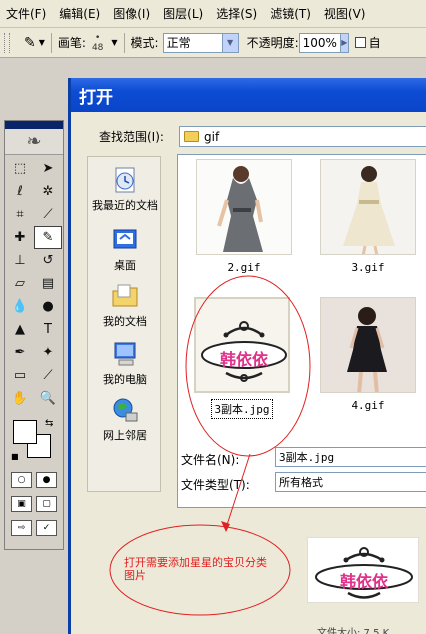 This screenshot has height=634, width=426. I want to click on file-item-selected: 韩依依 3副本.jpg, so click(242, 358).